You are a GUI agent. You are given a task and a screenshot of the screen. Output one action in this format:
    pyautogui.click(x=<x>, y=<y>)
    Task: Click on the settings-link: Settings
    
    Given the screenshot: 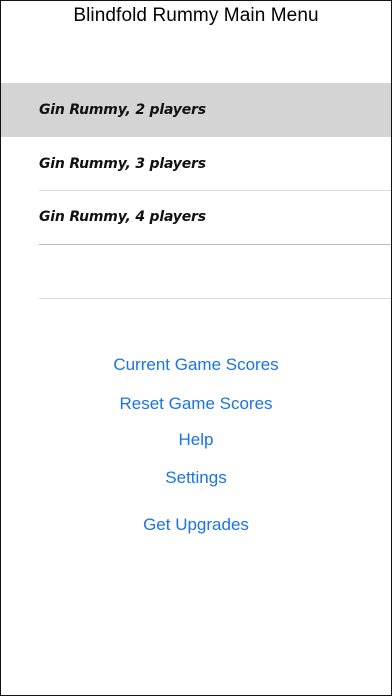 What is the action you would take?
    pyautogui.click(x=196, y=478)
    